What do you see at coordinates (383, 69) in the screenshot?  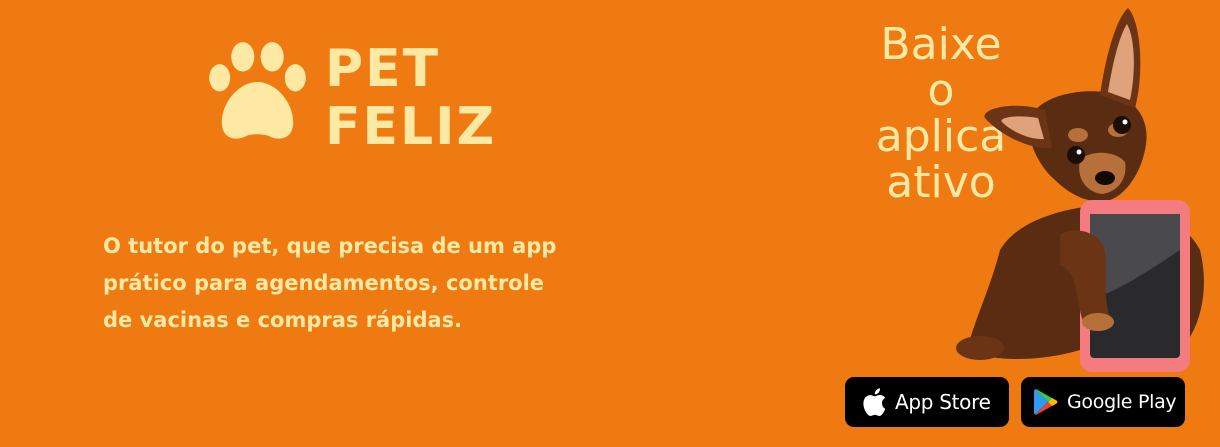 I see `brand-name-line1: PET` at bounding box center [383, 69].